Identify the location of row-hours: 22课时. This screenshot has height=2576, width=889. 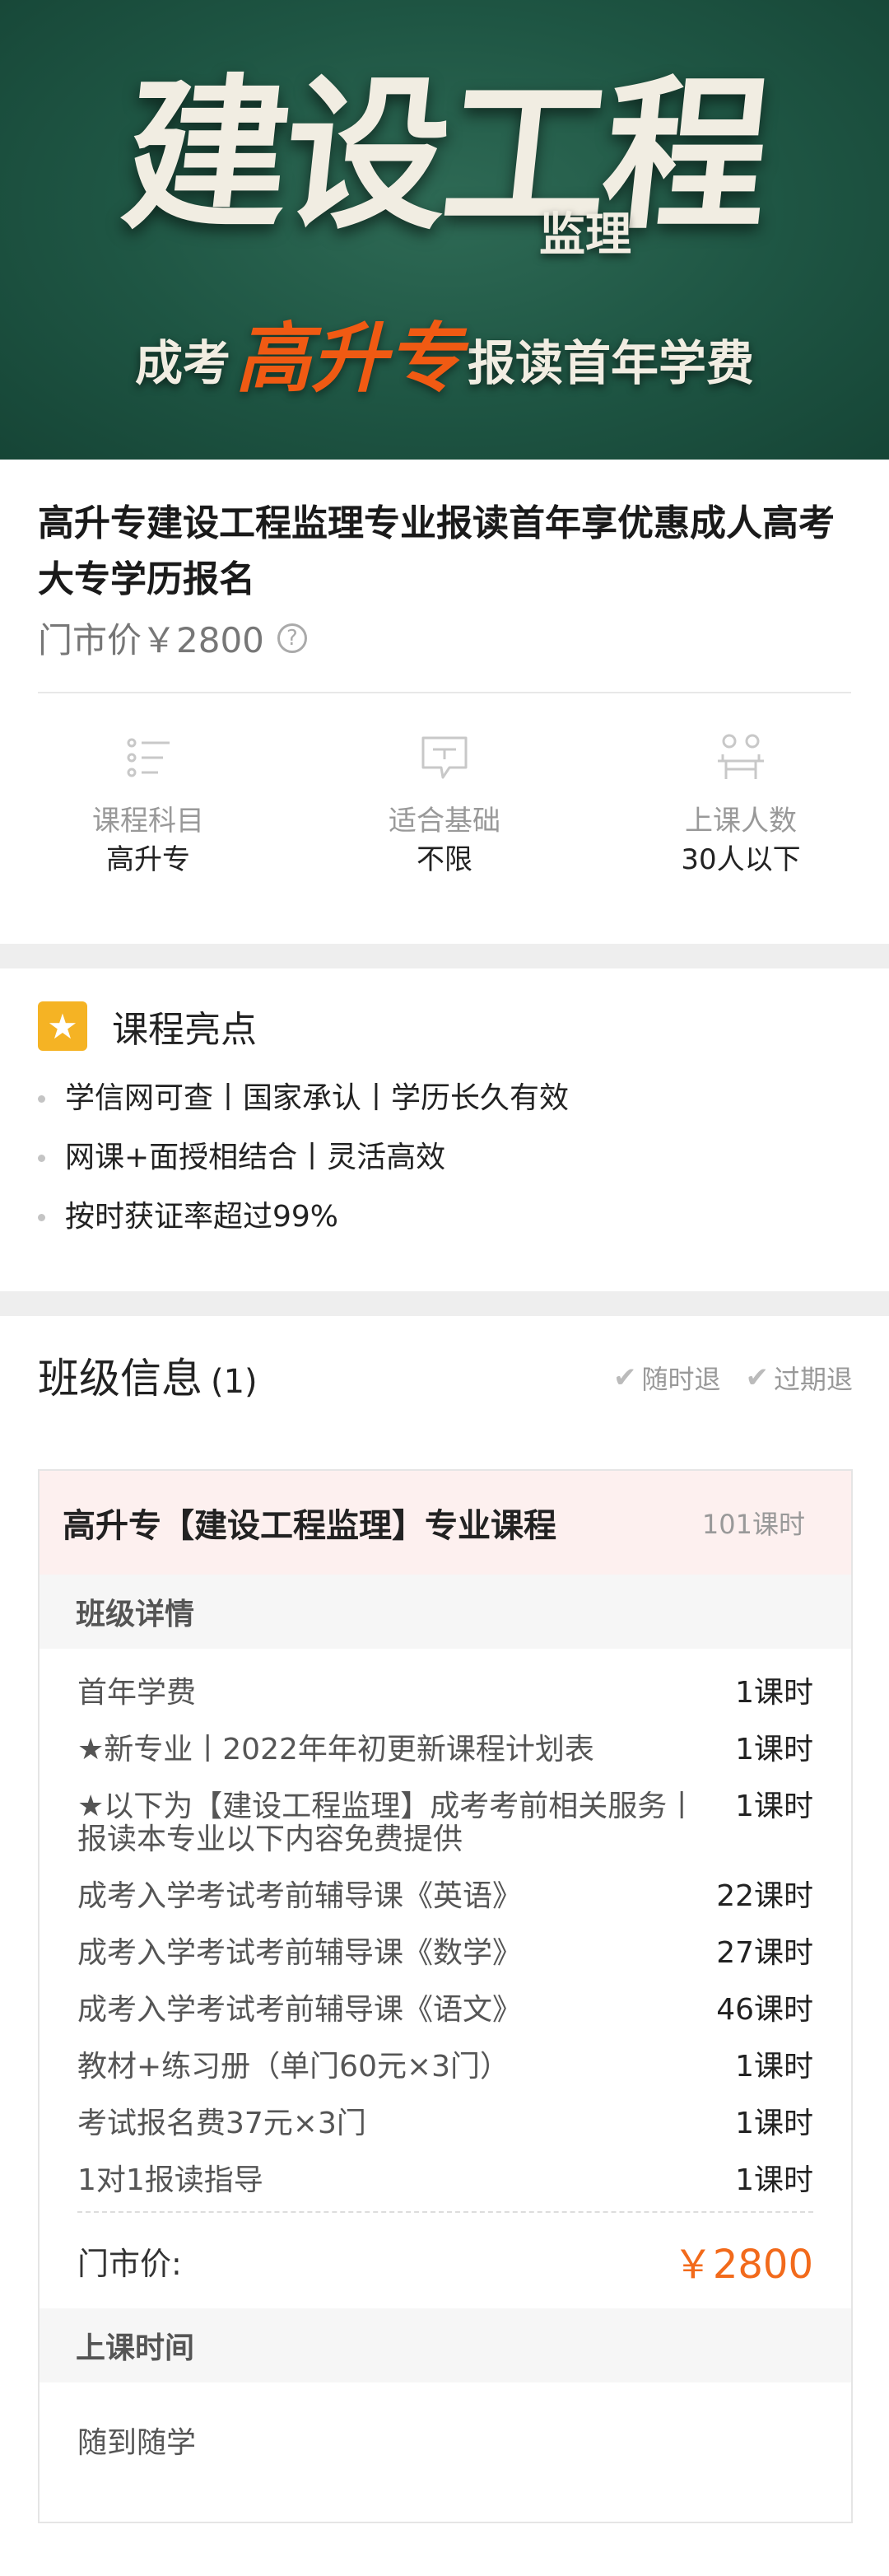
(764, 1896).